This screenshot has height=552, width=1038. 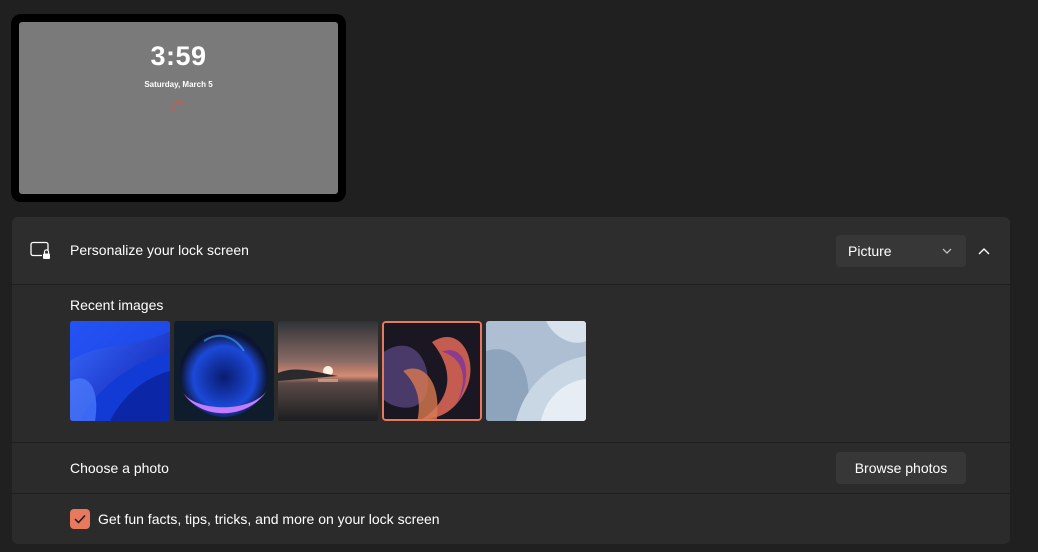 I want to click on preview-date: Saturday, March 5, so click(x=178, y=84).